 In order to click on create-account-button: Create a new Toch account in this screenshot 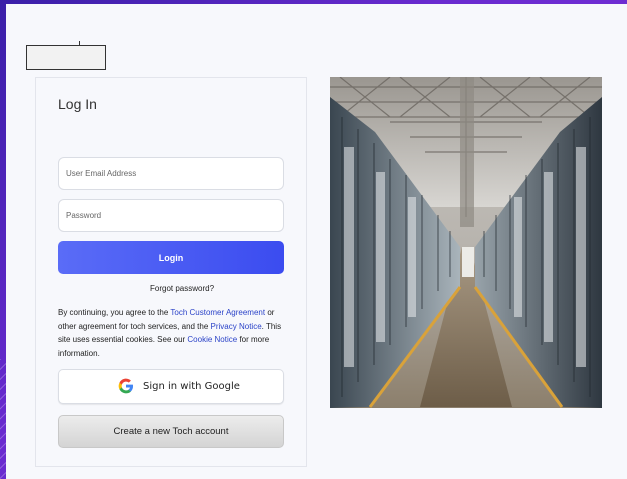, I will do `click(171, 431)`.